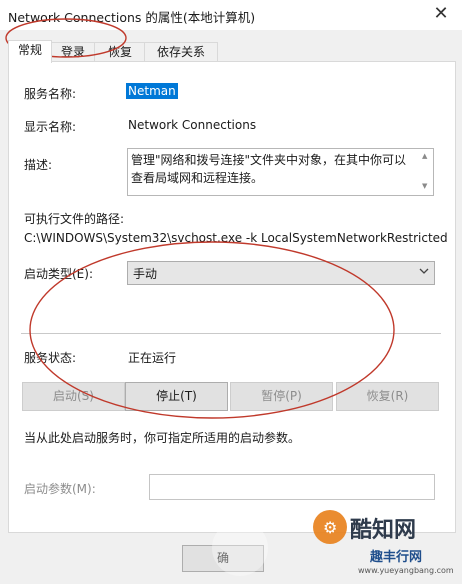  Describe the element at coordinates (192, 125) in the screenshot. I see `display-name-value: Network Connections` at that location.